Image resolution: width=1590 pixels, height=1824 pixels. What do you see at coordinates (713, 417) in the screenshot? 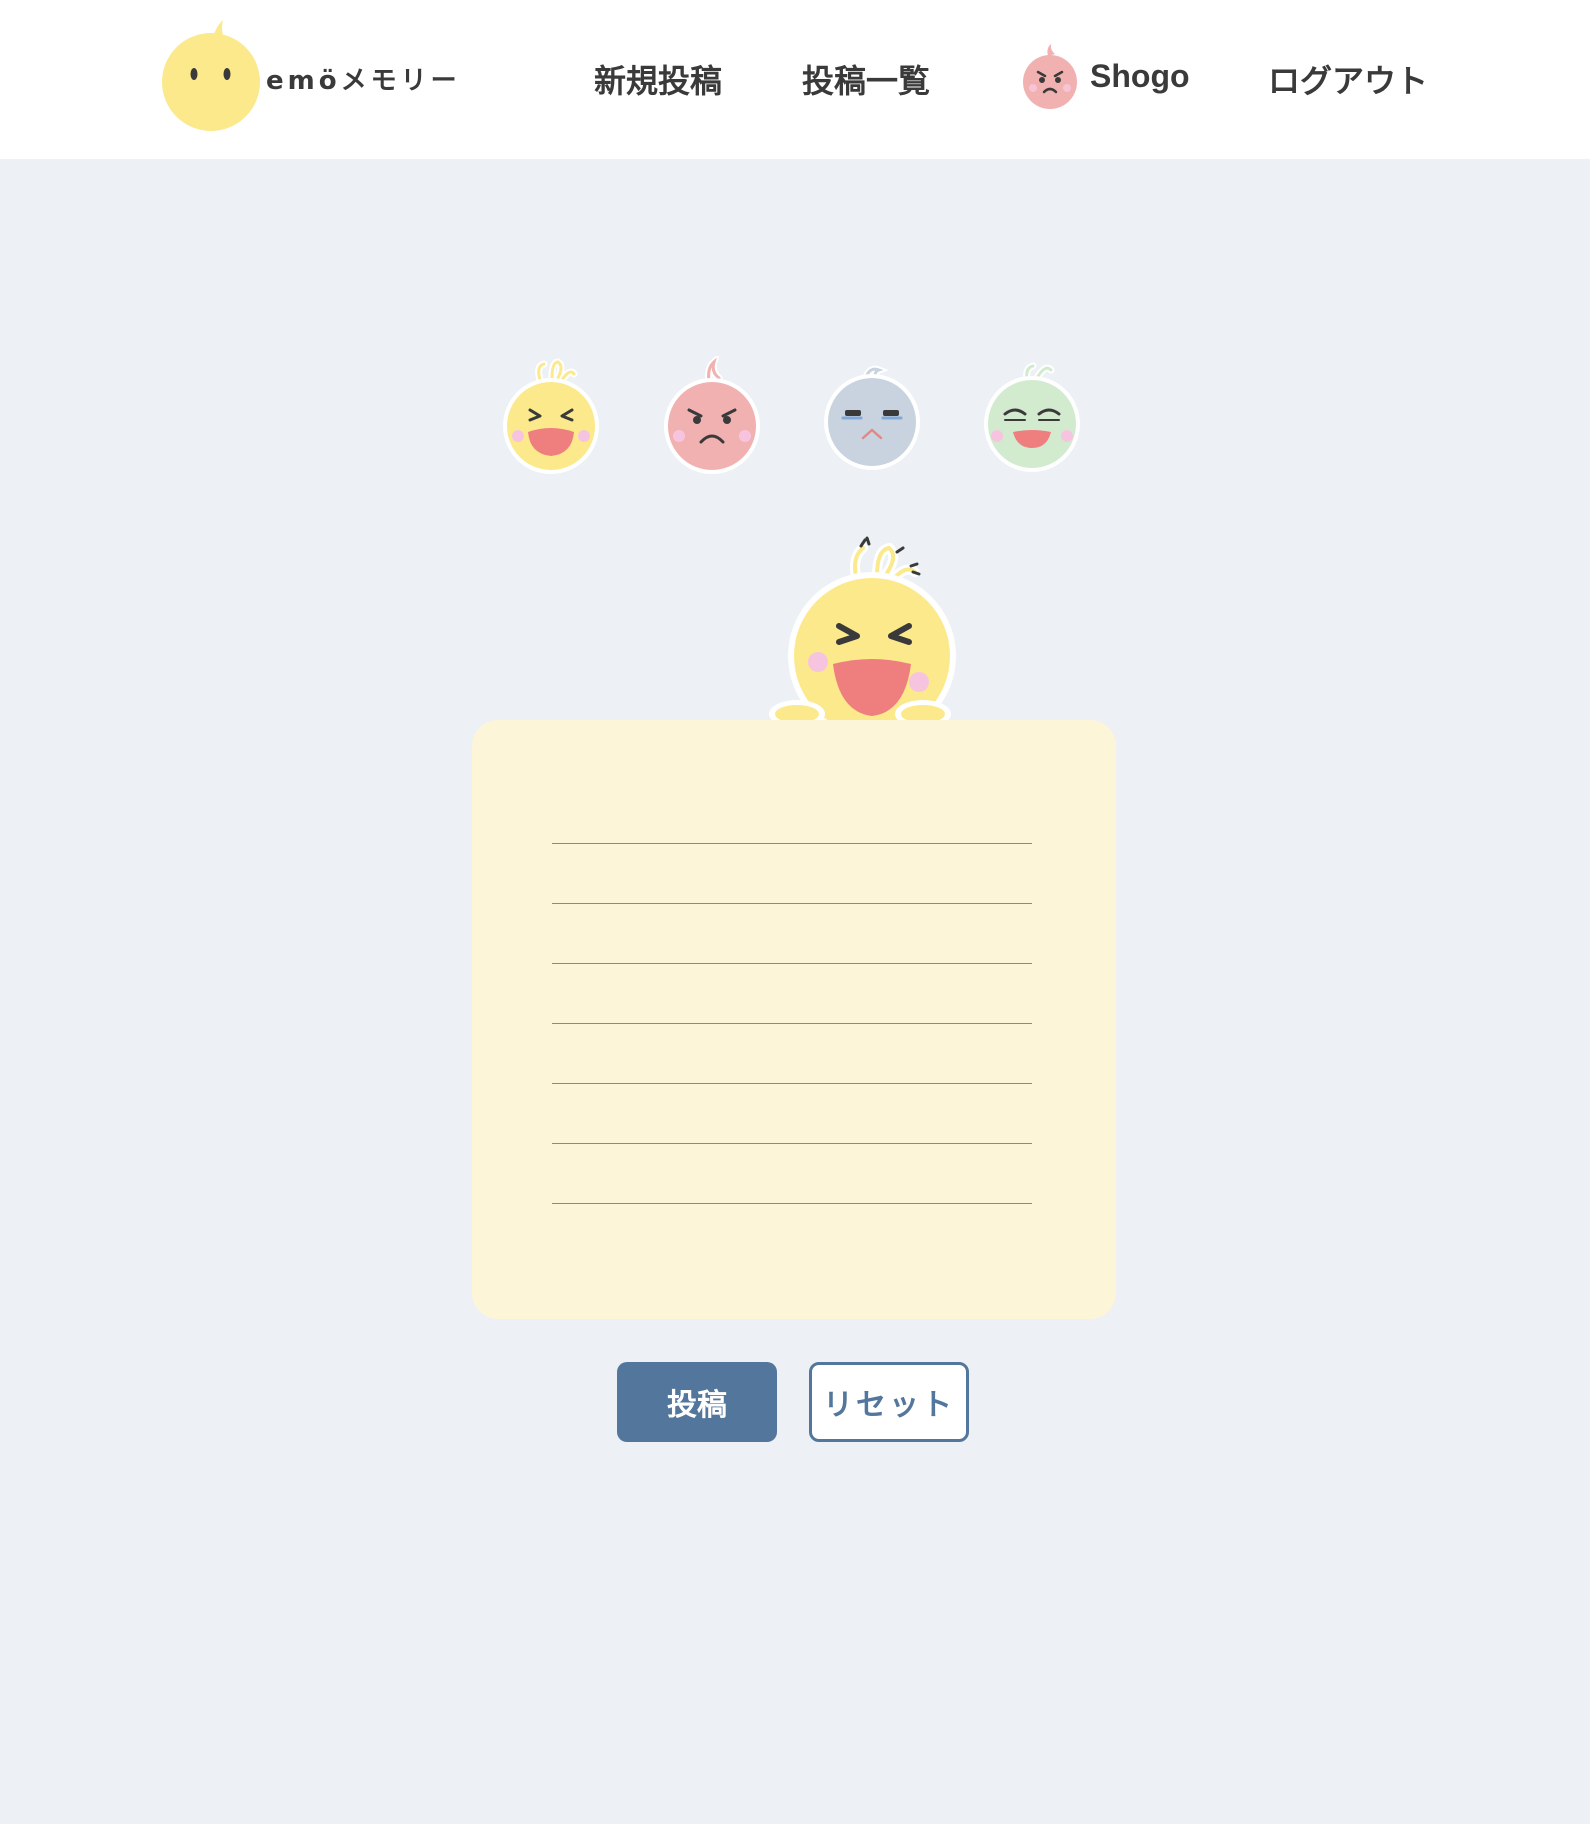
I see `angry-emotion-icon` at bounding box center [713, 417].